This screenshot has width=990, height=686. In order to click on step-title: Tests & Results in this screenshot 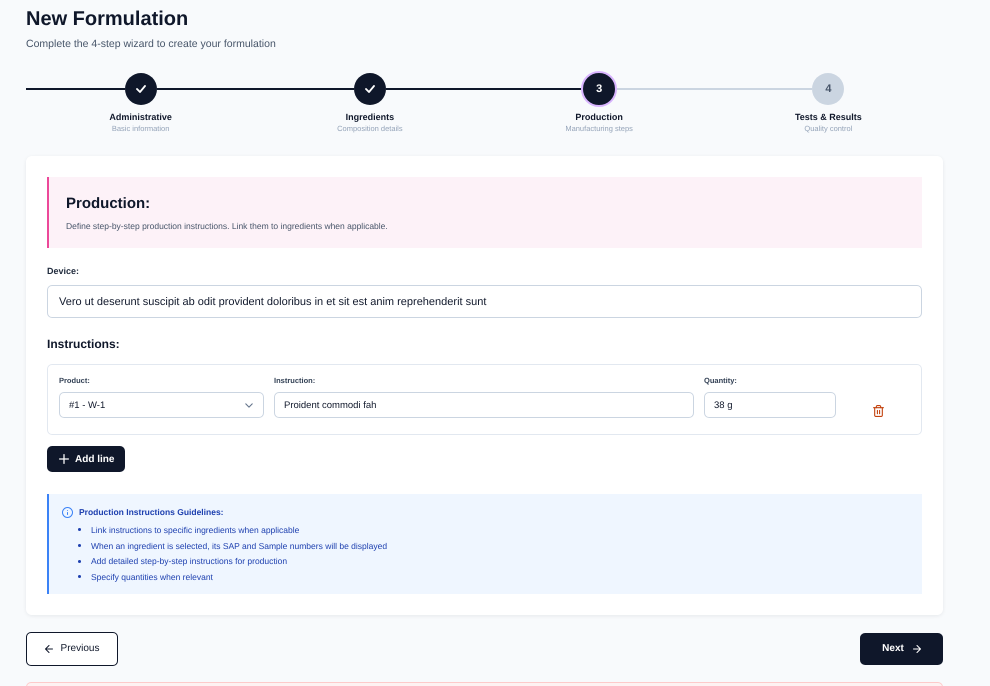, I will do `click(828, 117)`.